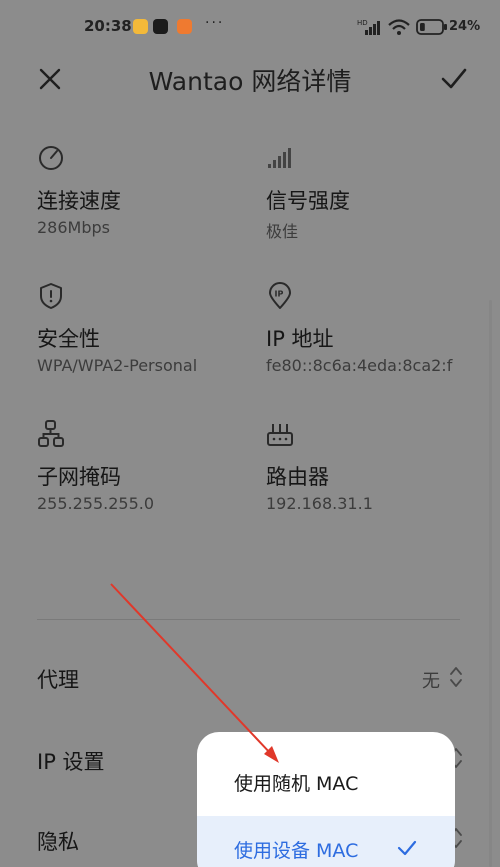 Image resolution: width=500 pixels, height=867 pixels. Describe the element at coordinates (184, 26) in the screenshot. I see `mi-icon` at that location.